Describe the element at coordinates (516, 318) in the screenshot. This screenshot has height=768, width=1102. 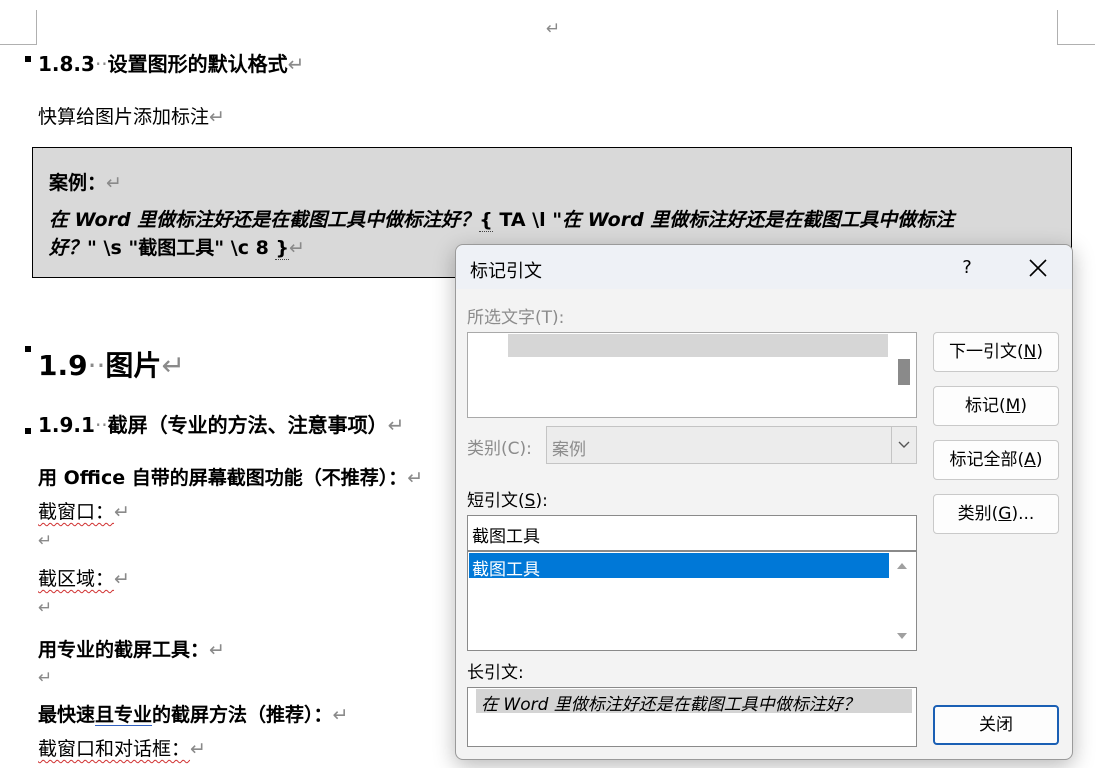
I see `selected-text-label: 所选文字(T):` at that location.